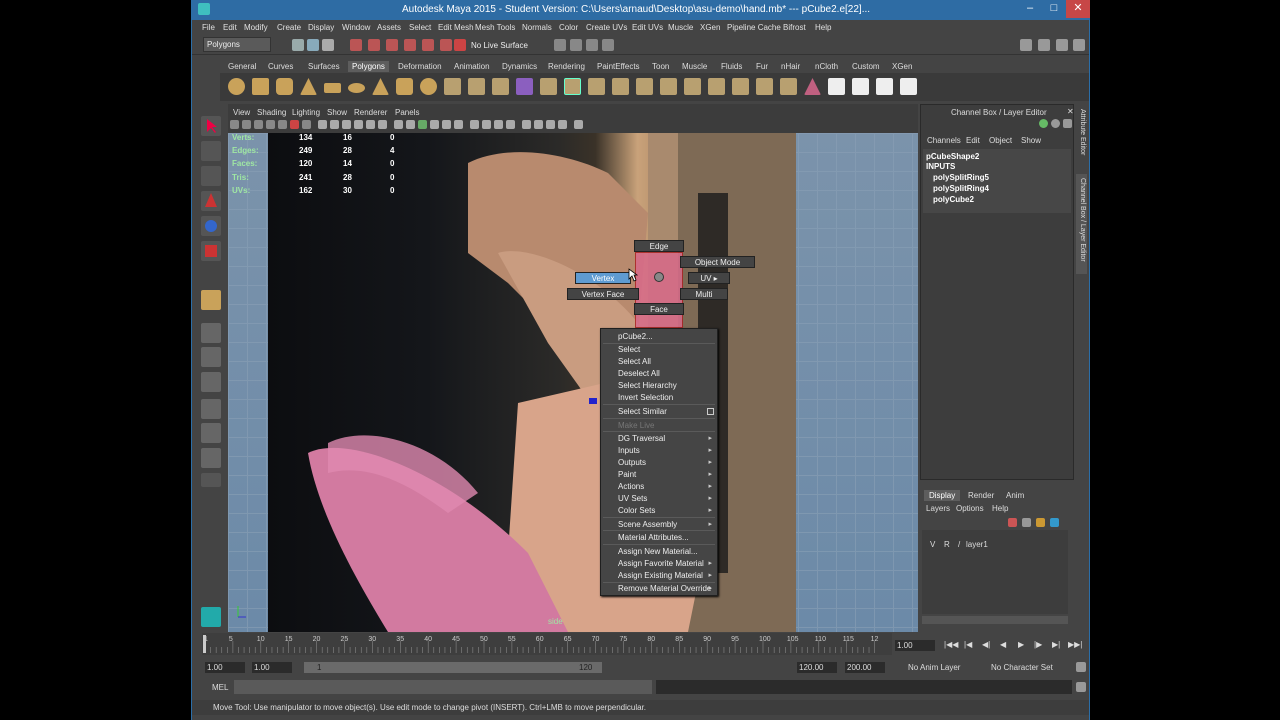  Describe the element at coordinates (1040, 522) in the screenshot. I see `move-up-layer-icon` at that location.